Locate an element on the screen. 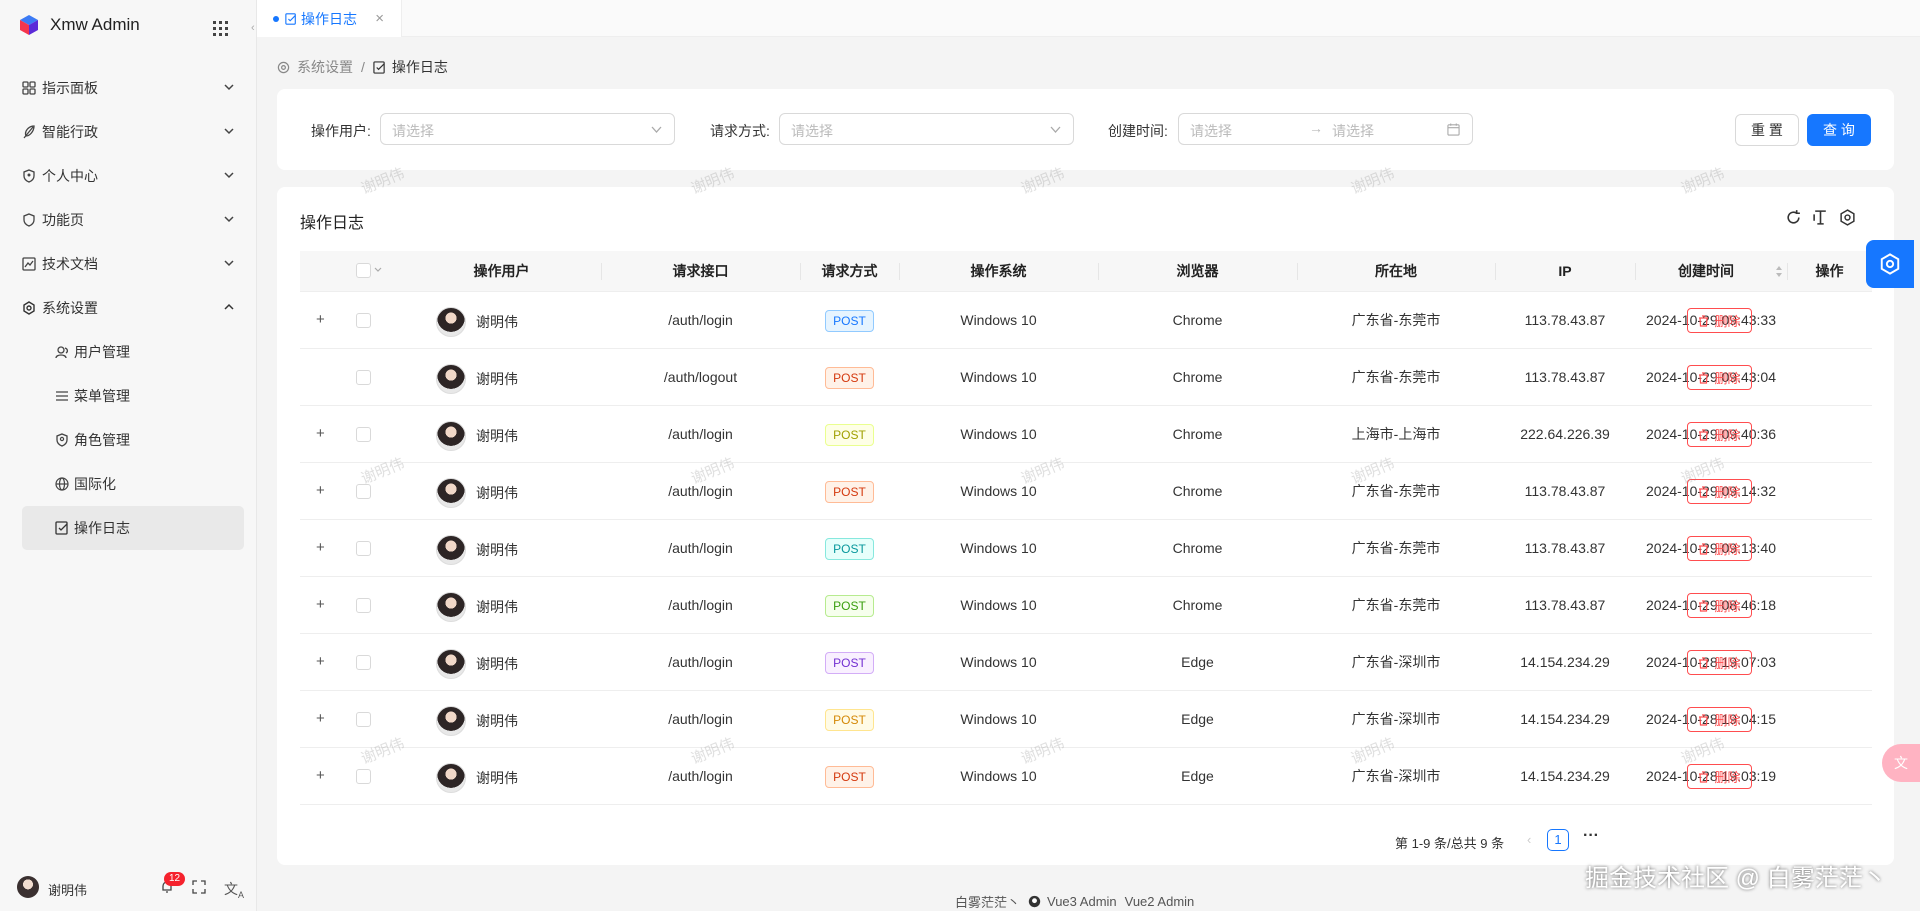  time-filter-label: 创建时间: is located at coordinates (1138, 131).